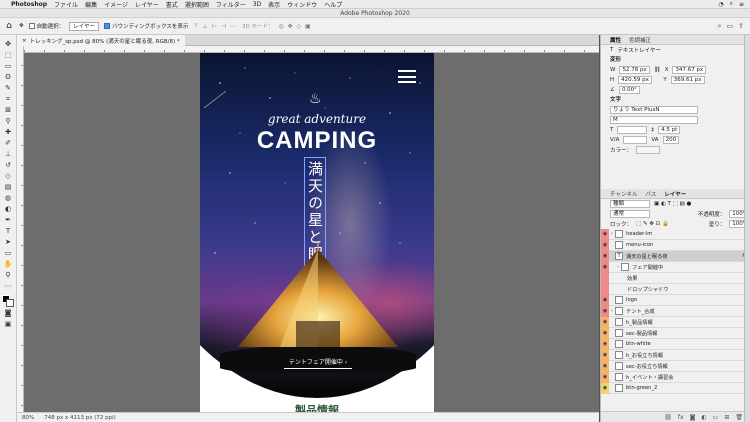 The image size is (750, 422). I want to click on color-swatches, so click(8, 301).